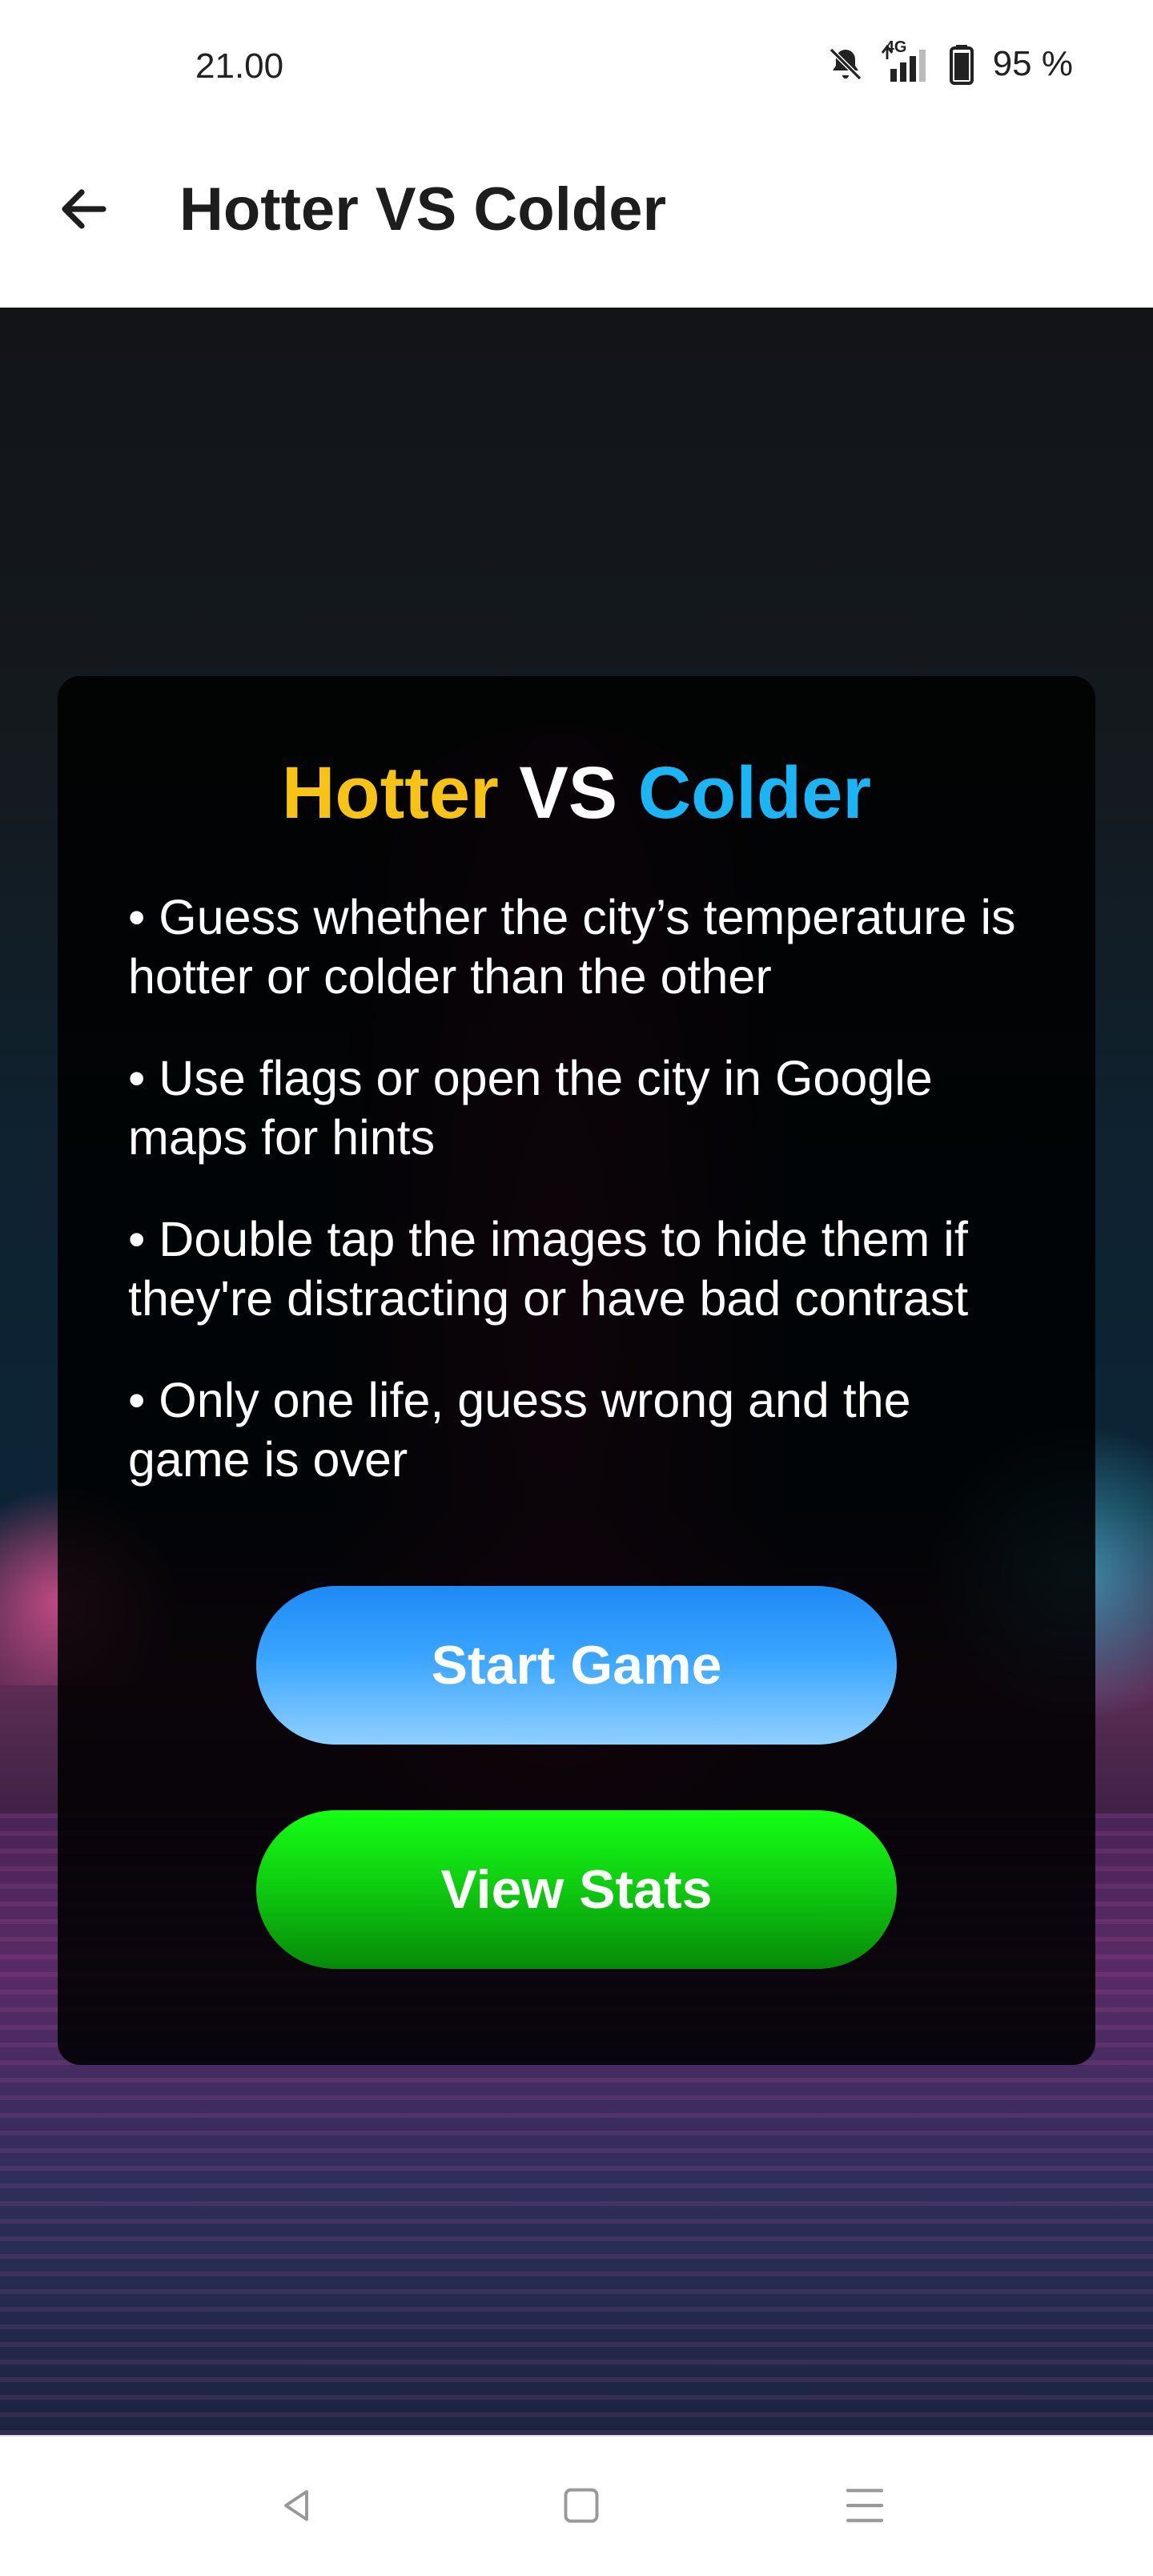 This screenshot has width=1153, height=2576. Describe the element at coordinates (240, 66) in the screenshot. I see `status-time: 21.00` at that location.